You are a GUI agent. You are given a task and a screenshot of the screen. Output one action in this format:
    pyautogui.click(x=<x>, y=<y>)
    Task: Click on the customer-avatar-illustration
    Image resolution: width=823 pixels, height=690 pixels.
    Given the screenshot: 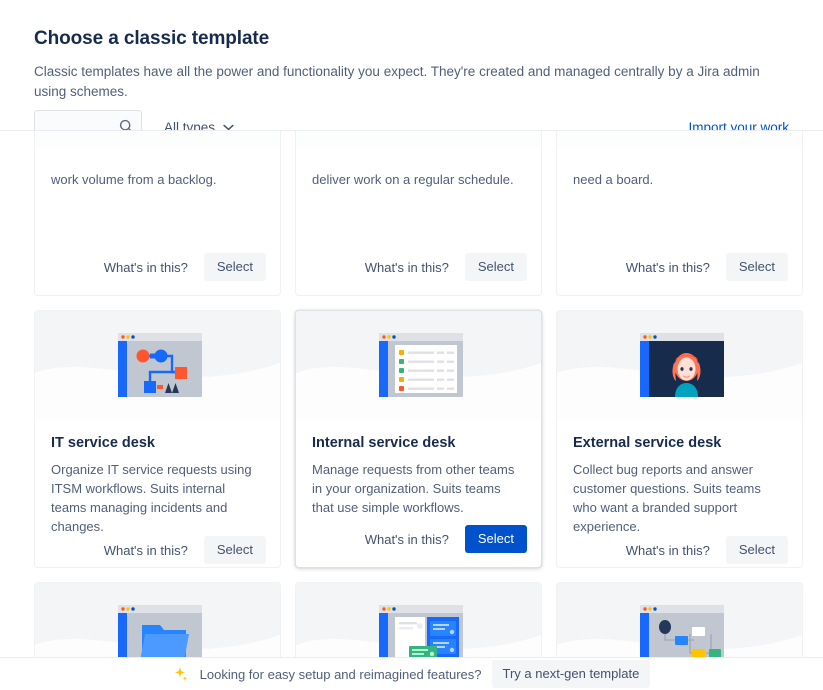 What is the action you would take?
    pyautogui.click(x=681, y=364)
    